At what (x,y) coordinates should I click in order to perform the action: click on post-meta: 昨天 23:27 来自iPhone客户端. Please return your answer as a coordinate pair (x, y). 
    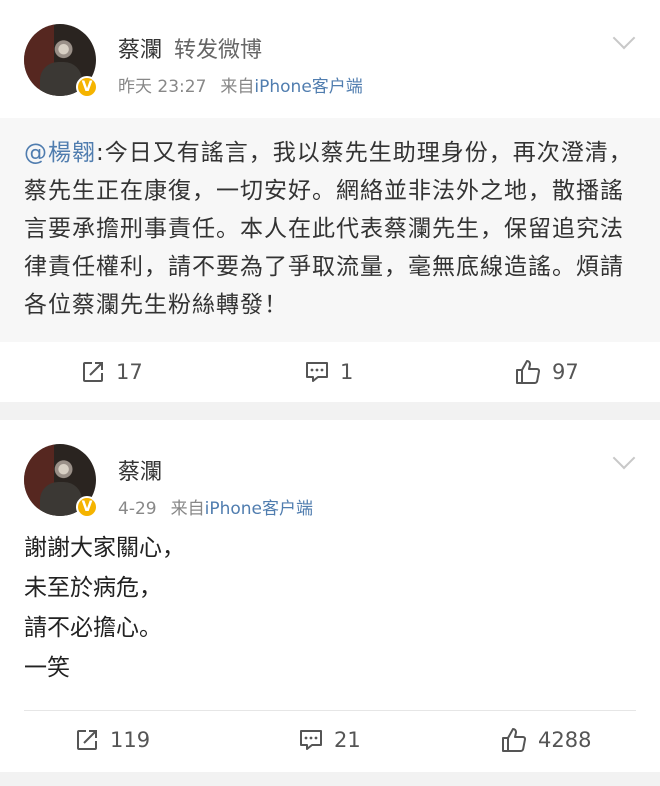
    Looking at the image, I should click on (240, 84).